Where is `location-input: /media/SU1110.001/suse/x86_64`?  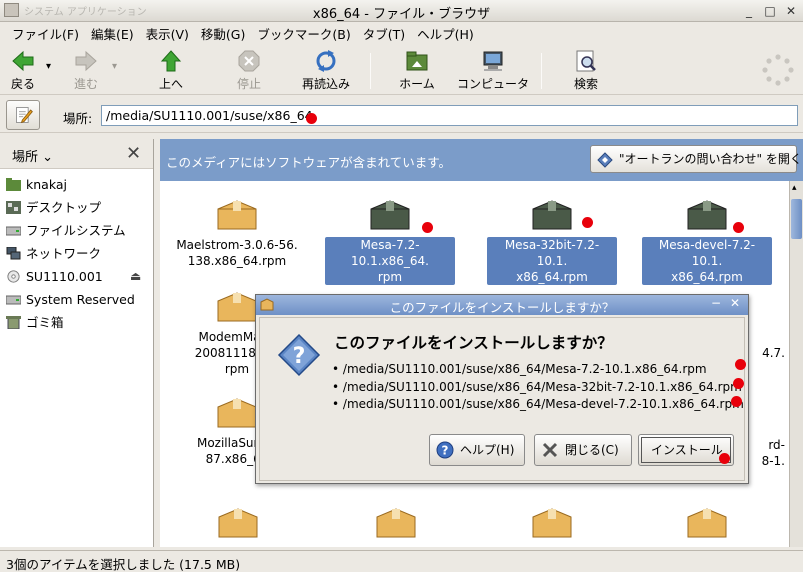
location-input: /media/SU1110.001/suse/x86_64 is located at coordinates (449, 115).